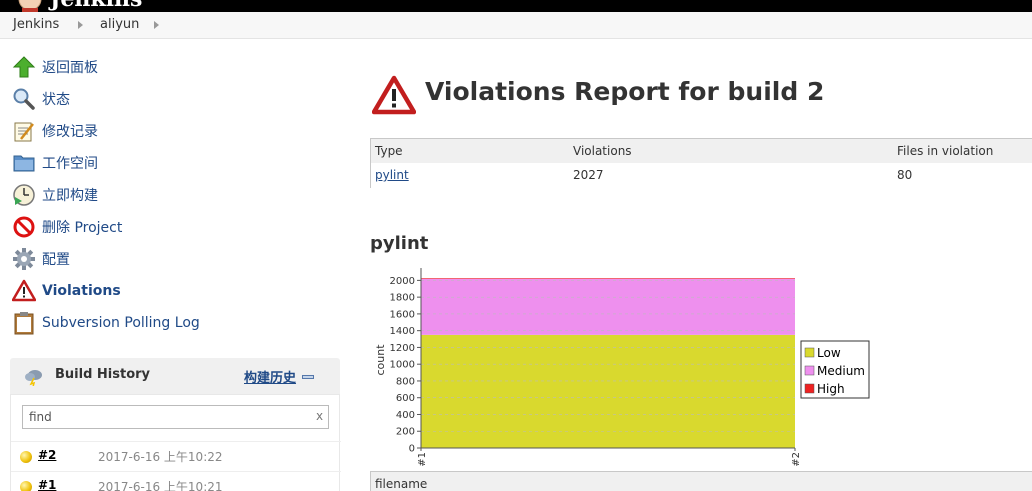  What do you see at coordinates (81, 291) in the screenshot?
I see `task-label: Violations` at bounding box center [81, 291].